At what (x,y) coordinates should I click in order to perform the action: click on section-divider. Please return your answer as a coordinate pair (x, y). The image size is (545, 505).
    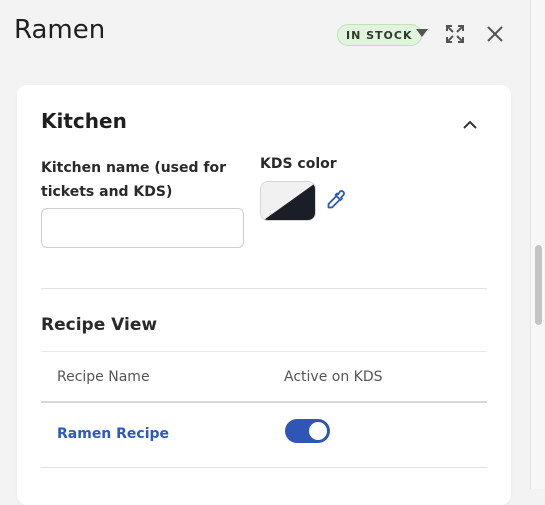
    Looking at the image, I should click on (264, 288).